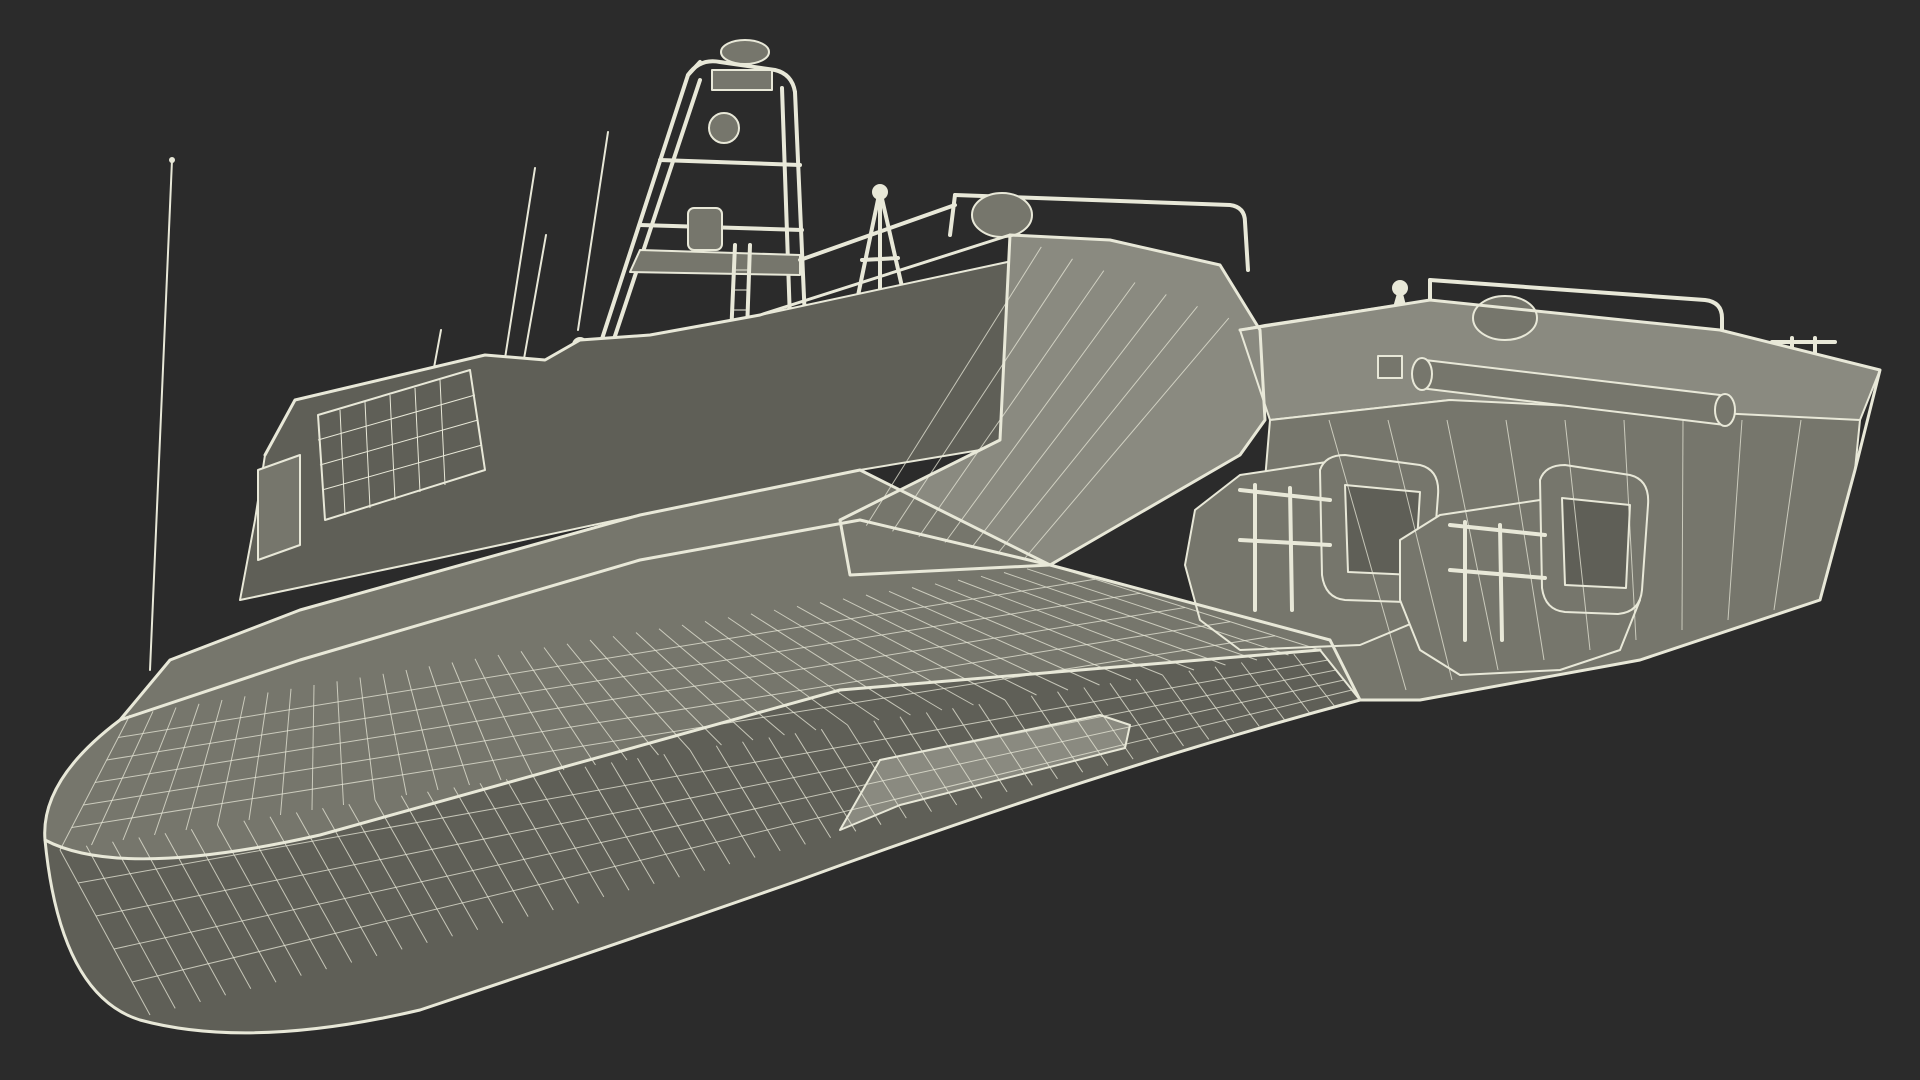 The width and height of the screenshot is (1920, 1080). Describe the element at coordinates (705, 229) in the screenshot. I see `mast-beacon` at that location.